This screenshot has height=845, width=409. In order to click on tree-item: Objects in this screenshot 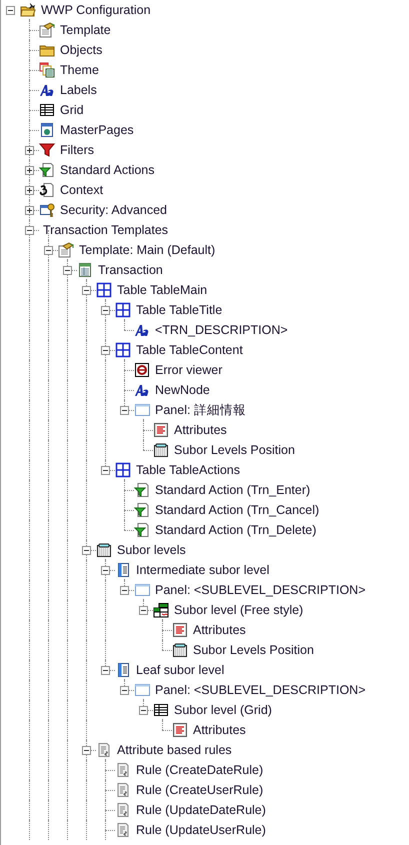, I will do `click(81, 50)`.